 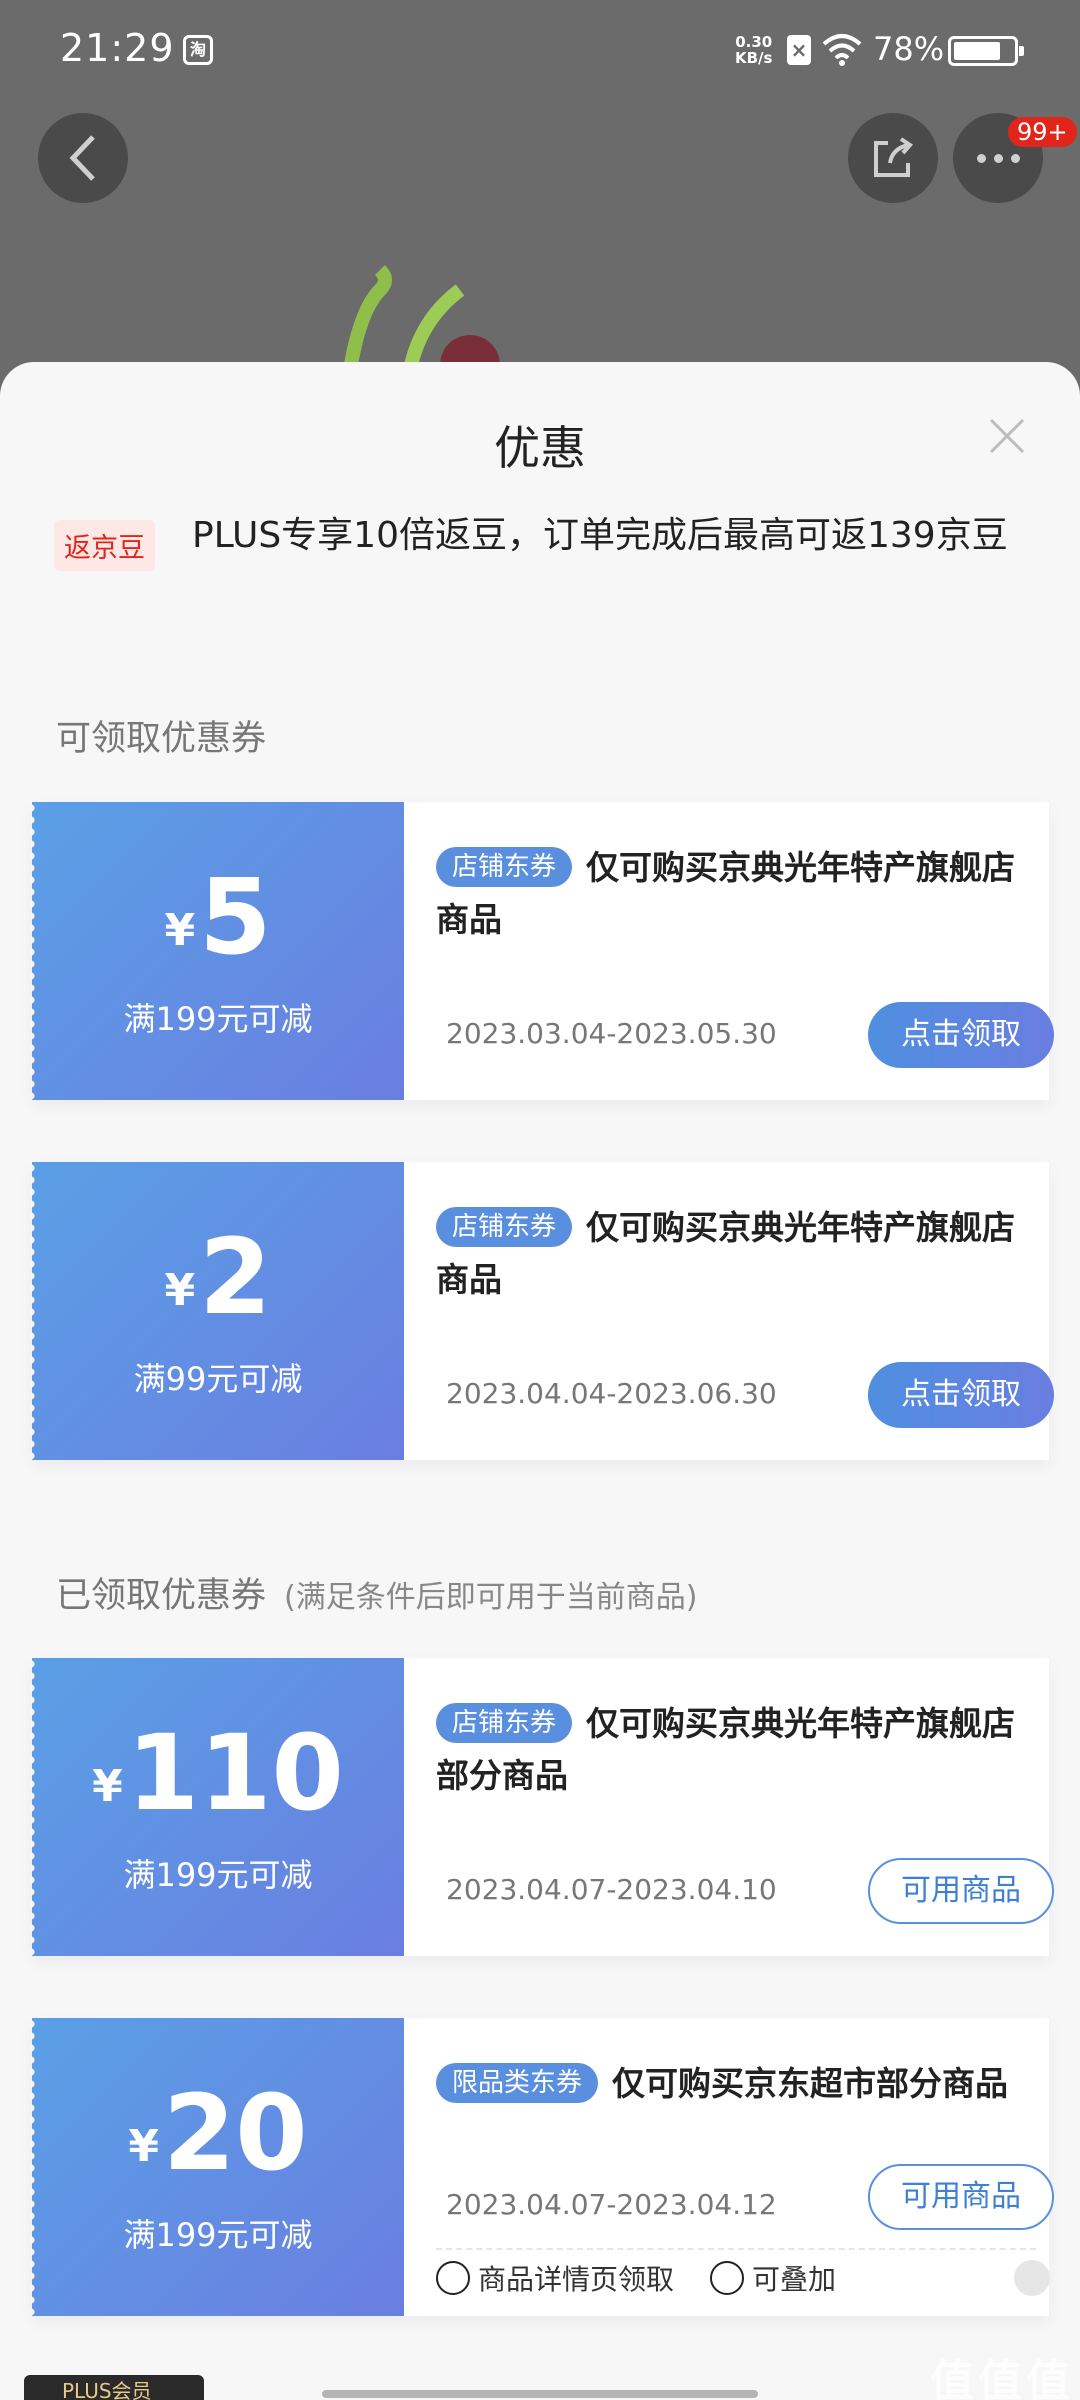 I want to click on chevron-left-icon, so click(x=82, y=158).